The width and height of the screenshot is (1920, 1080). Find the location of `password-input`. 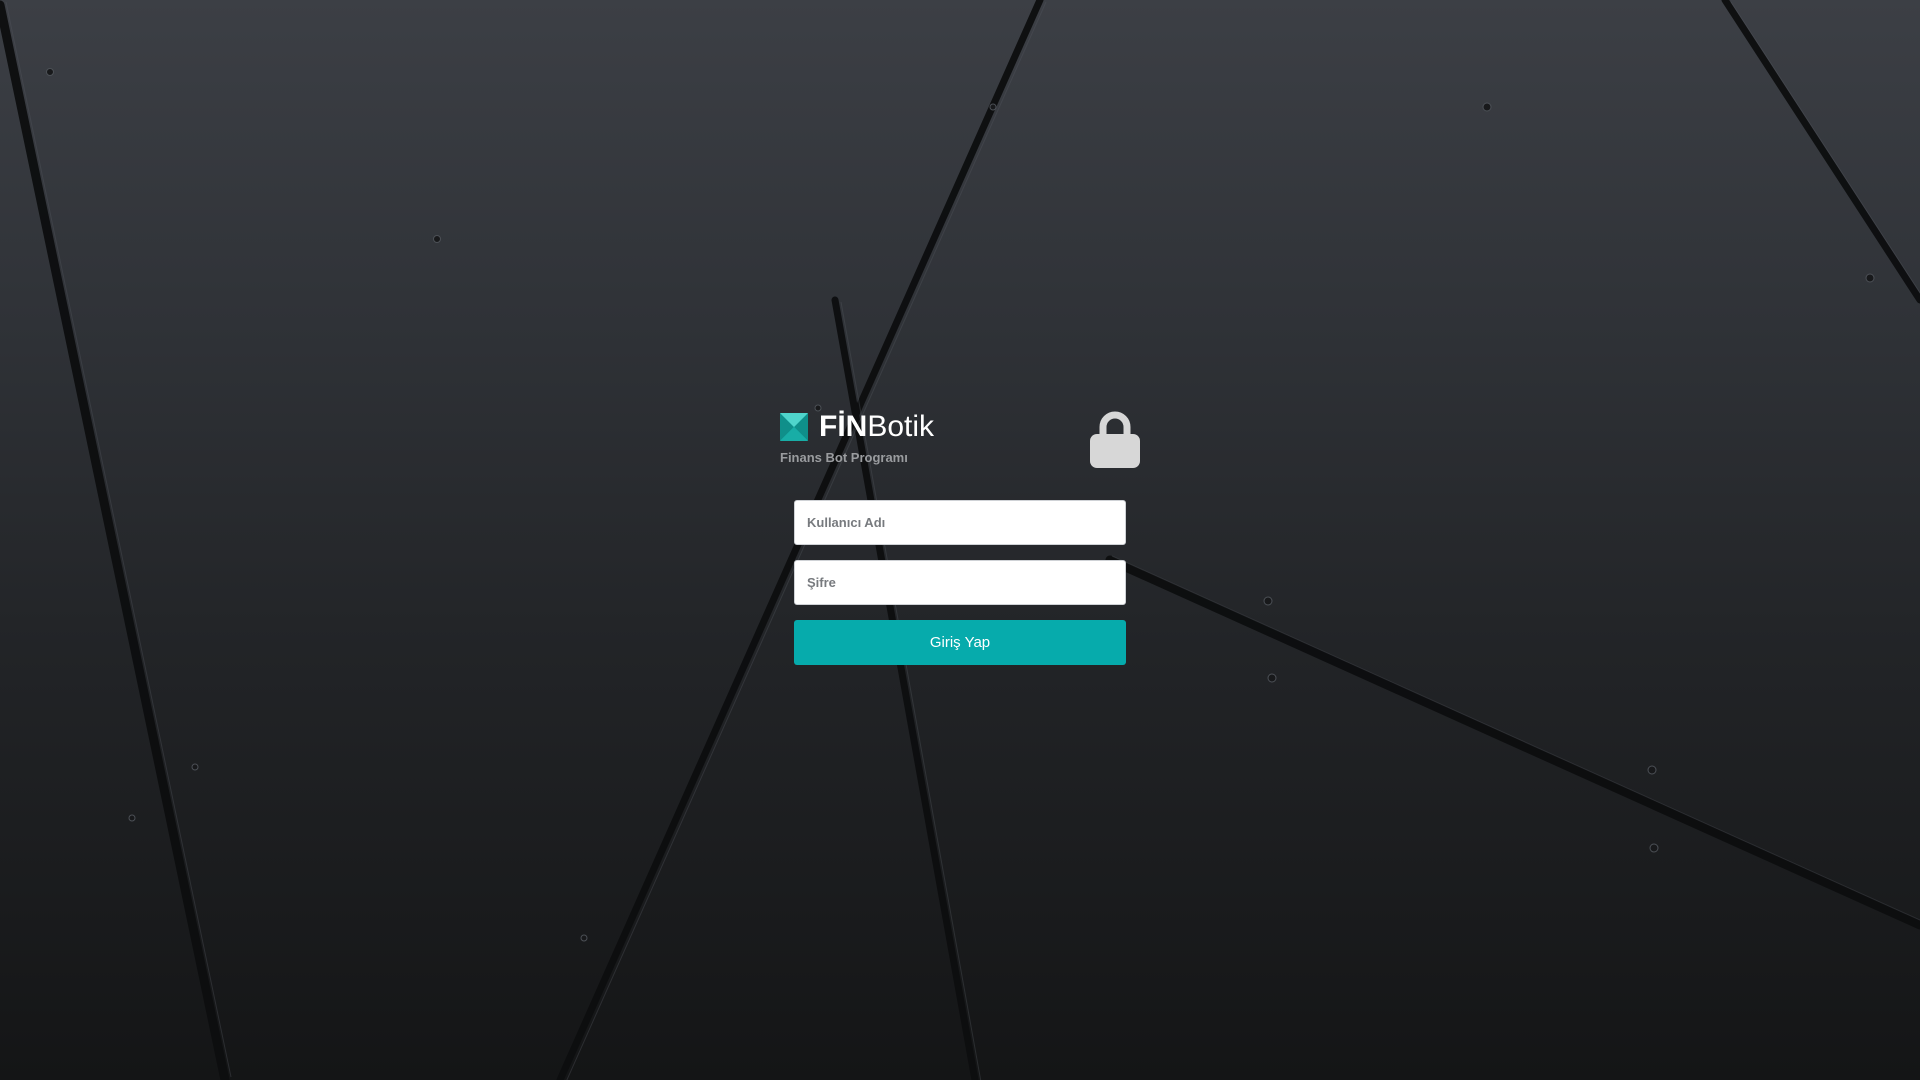

password-input is located at coordinates (960, 582).